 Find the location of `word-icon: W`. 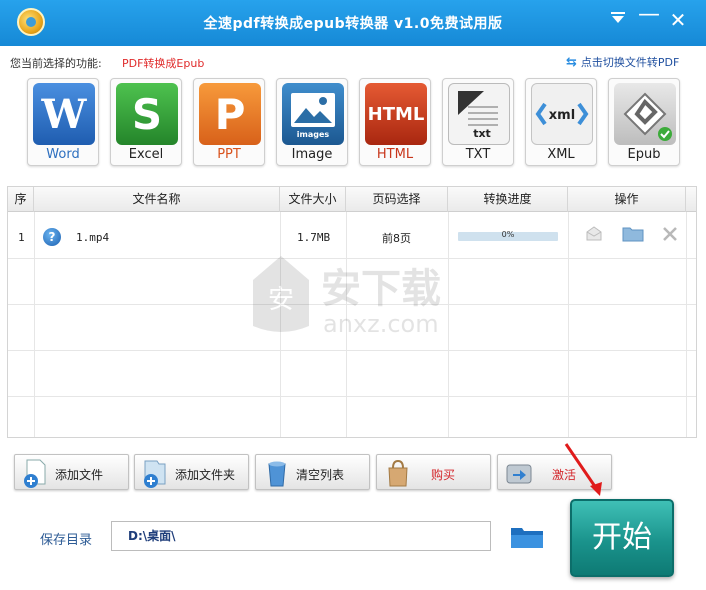

word-icon: W is located at coordinates (64, 114).